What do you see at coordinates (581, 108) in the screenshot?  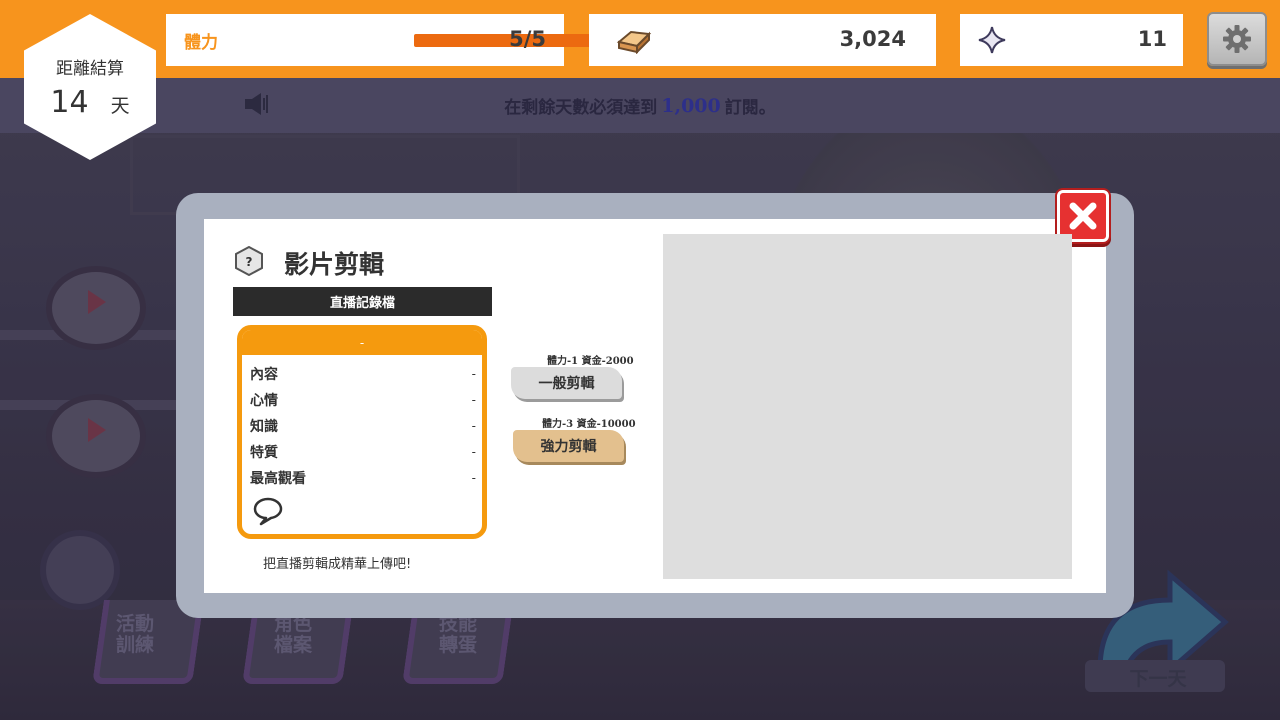 I see `notice-text-before: 在剩餘天數必須達到` at bounding box center [581, 108].